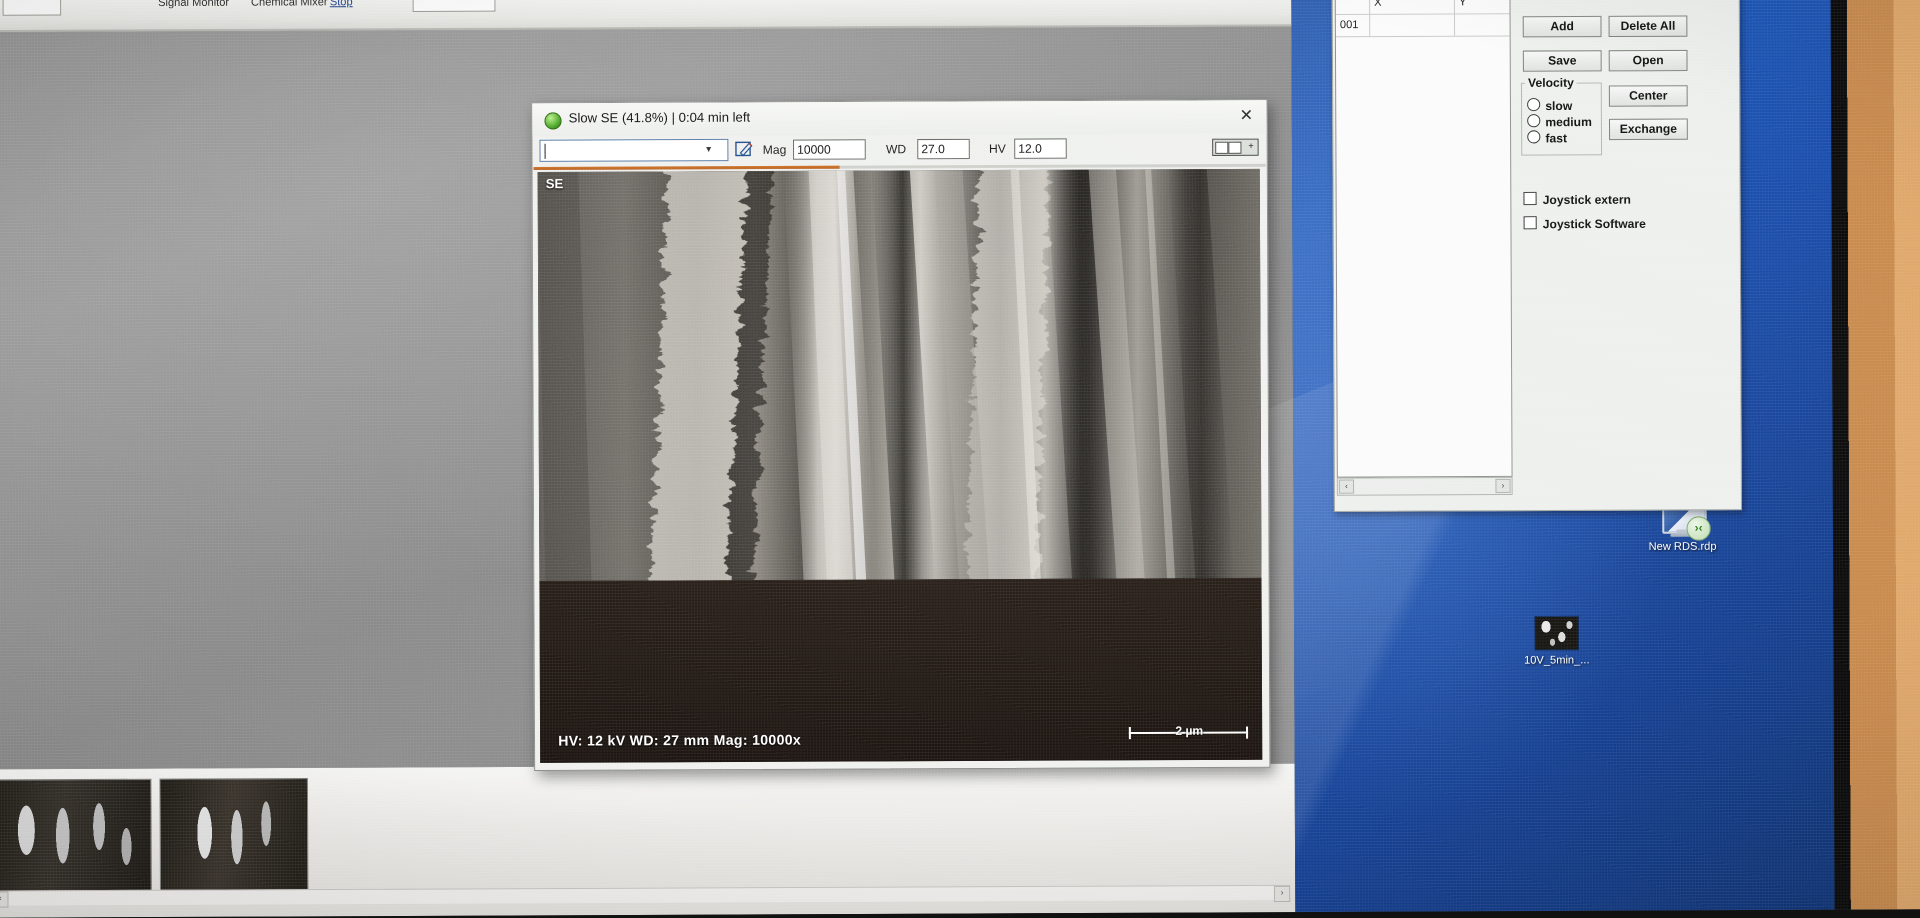 The height and width of the screenshot is (918, 1920). I want to click on acquisition-toolbar: ▾ Mag 10000 WD 27.0 HV 12.0 +, so click(899, 150).